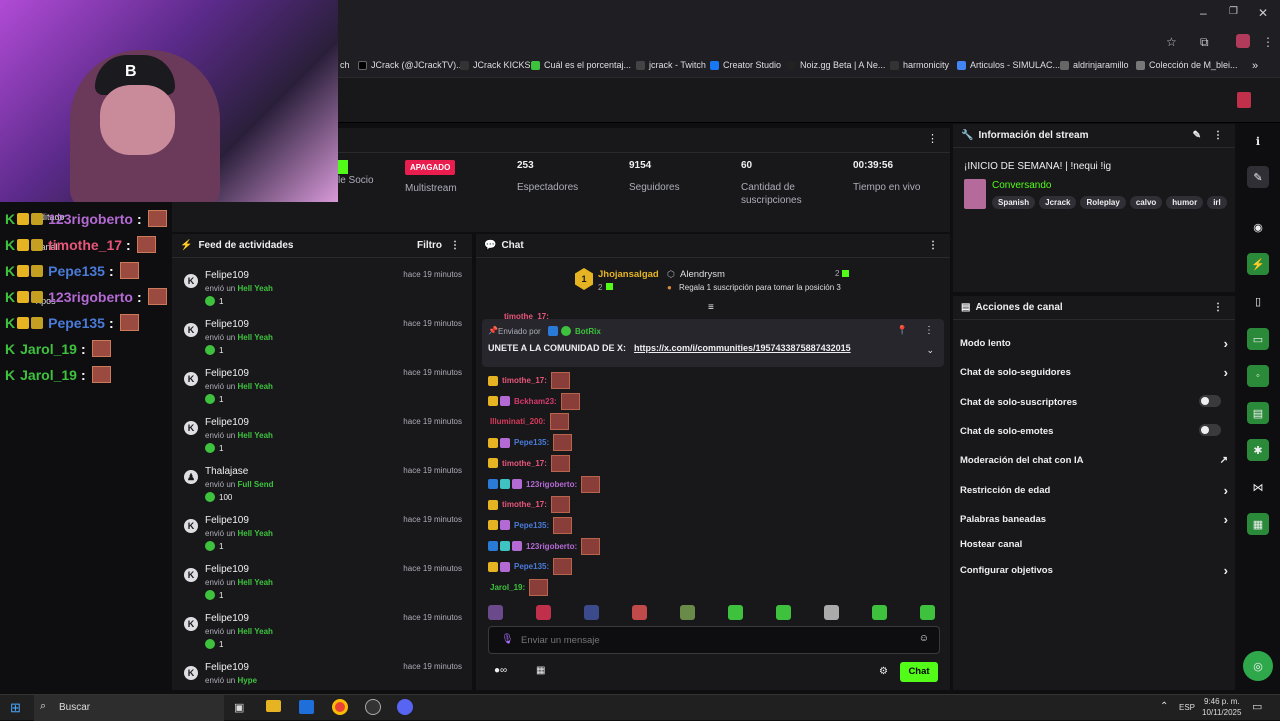 The height and width of the screenshot is (721, 1280). Describe the element at coordinates (919, 65) in the screenshot. I see `bookmark: harmonicity` at that location.